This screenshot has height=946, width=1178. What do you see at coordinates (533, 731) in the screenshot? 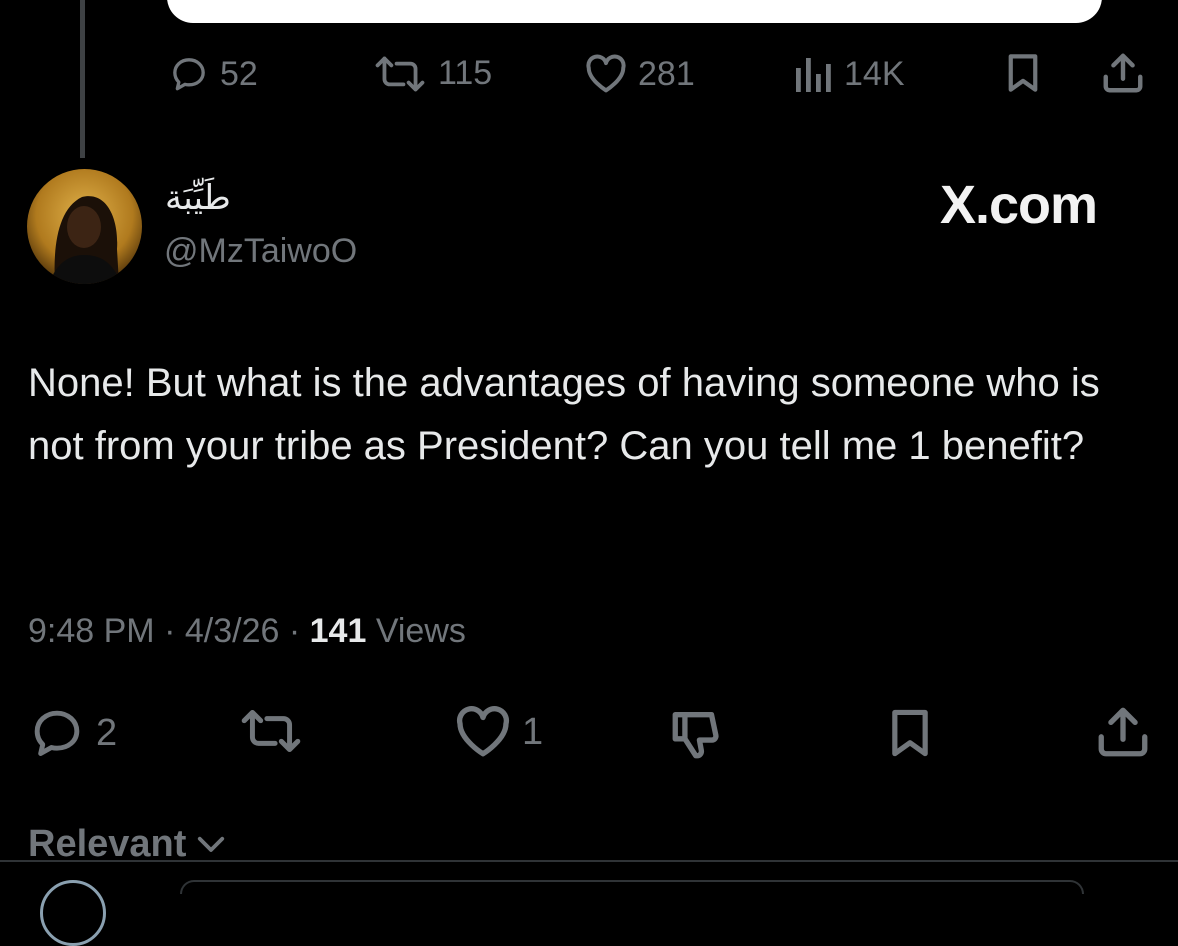
I see `like-count: 1` at bounding box center [533, 731].